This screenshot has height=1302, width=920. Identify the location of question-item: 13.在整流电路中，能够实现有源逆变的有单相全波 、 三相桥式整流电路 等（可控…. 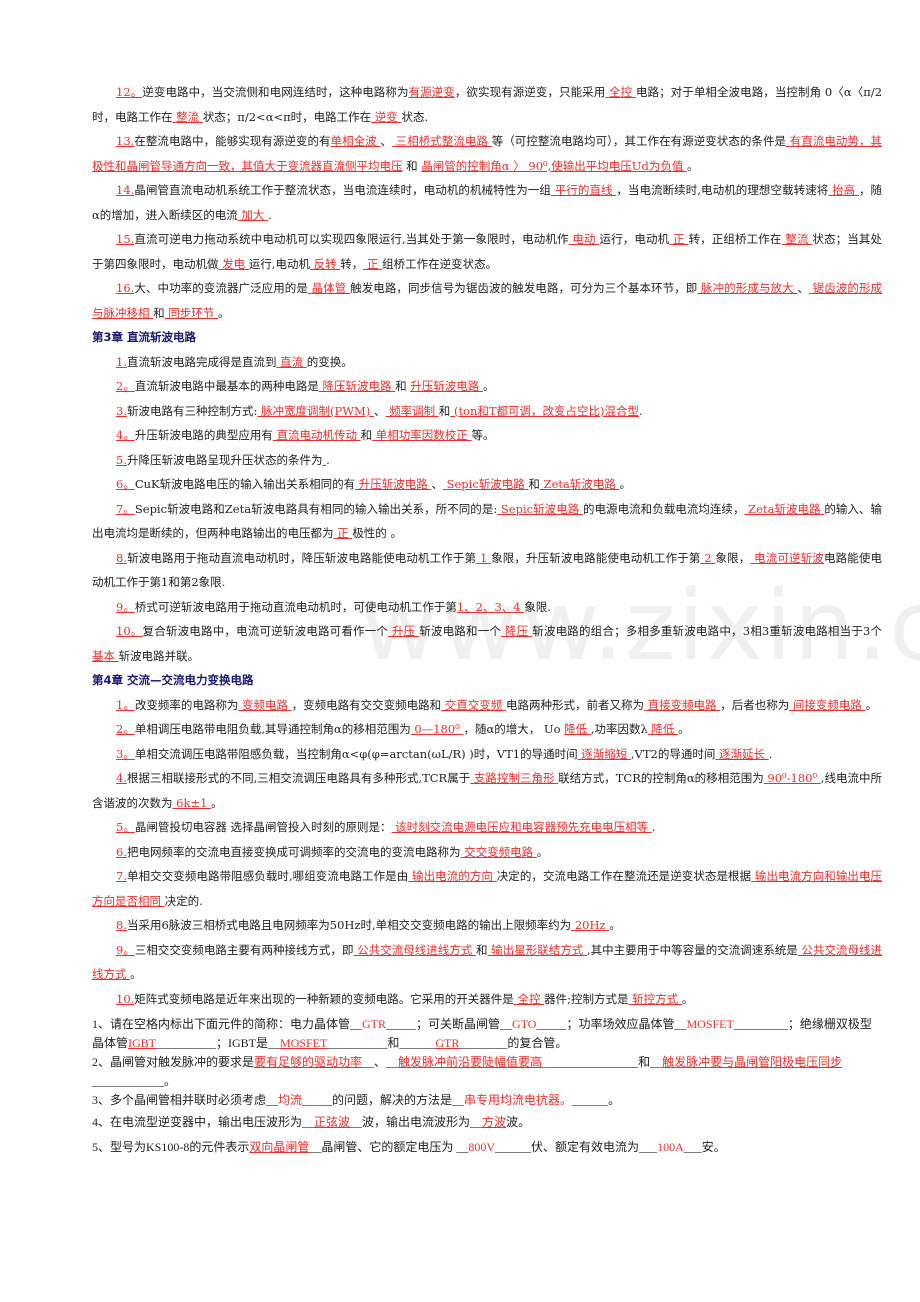
(487, 153).